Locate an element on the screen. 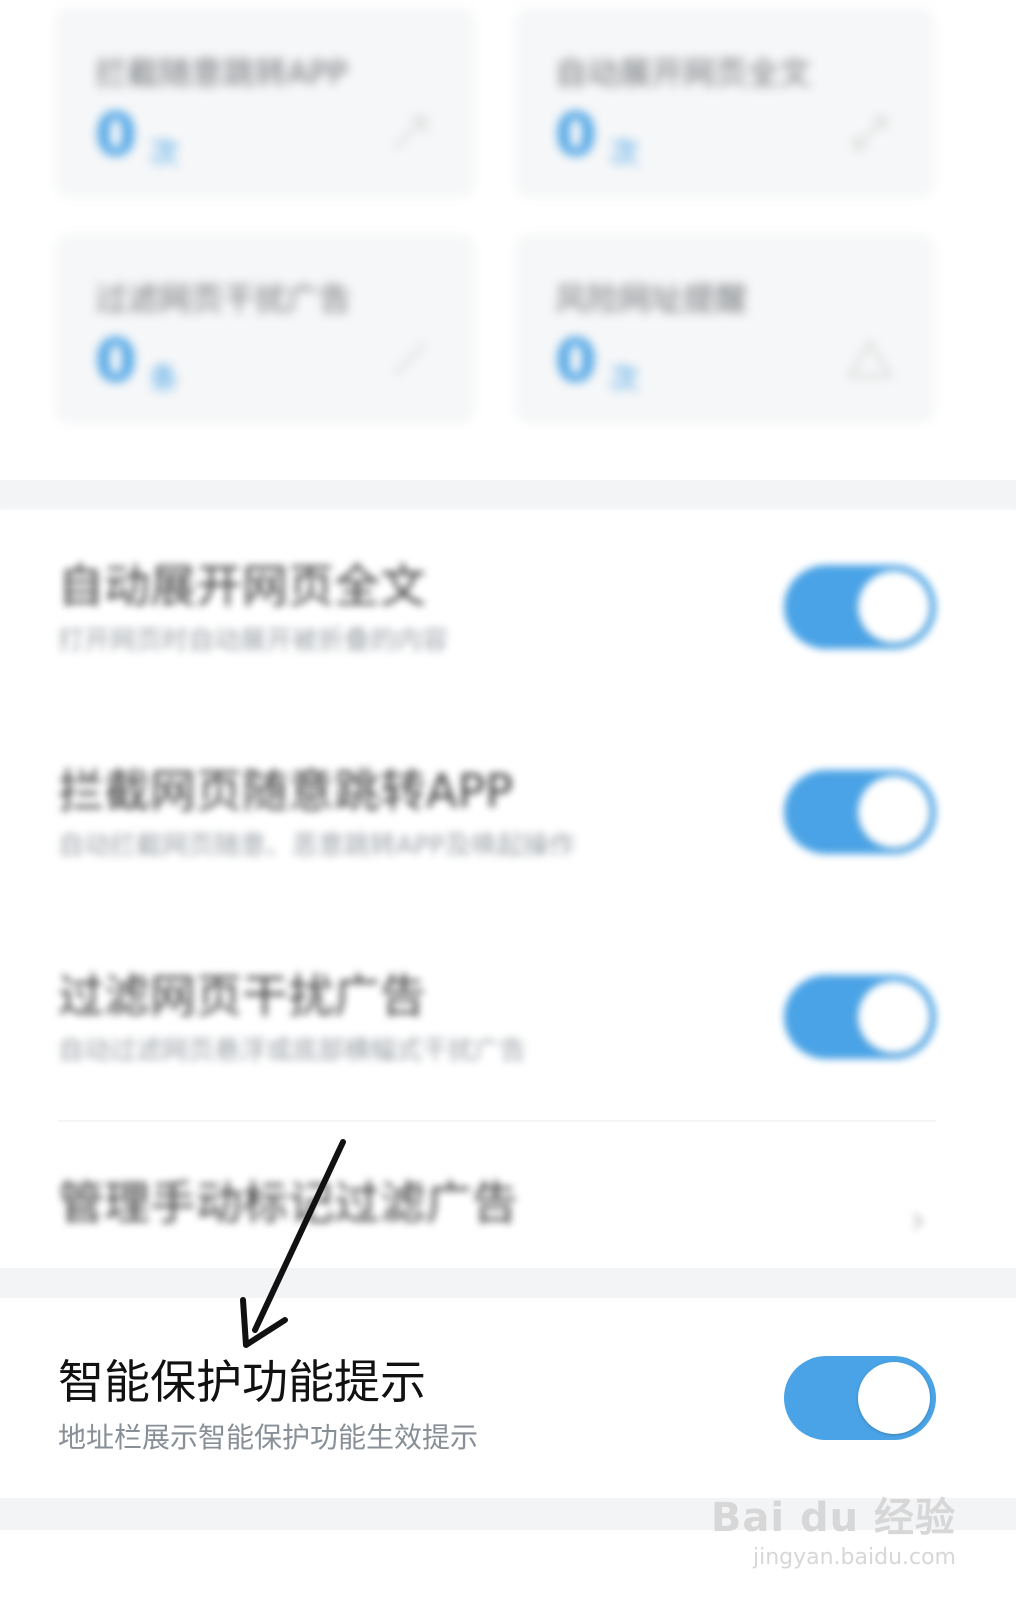  watermark-url: jingyan.baidu.com is located at coordinates (854, 1557).